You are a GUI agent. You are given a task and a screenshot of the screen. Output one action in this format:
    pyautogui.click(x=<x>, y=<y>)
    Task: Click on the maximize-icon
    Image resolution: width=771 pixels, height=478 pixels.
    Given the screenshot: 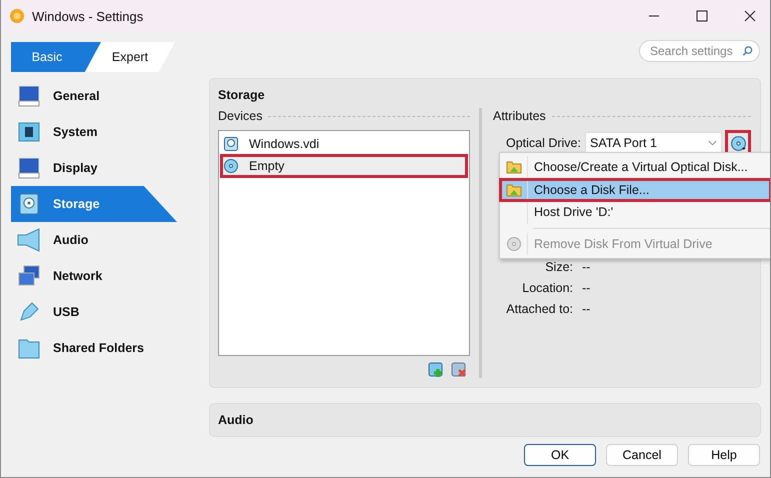 What is the action you would take?
    pyautogui.click(x=702, y=16)
    